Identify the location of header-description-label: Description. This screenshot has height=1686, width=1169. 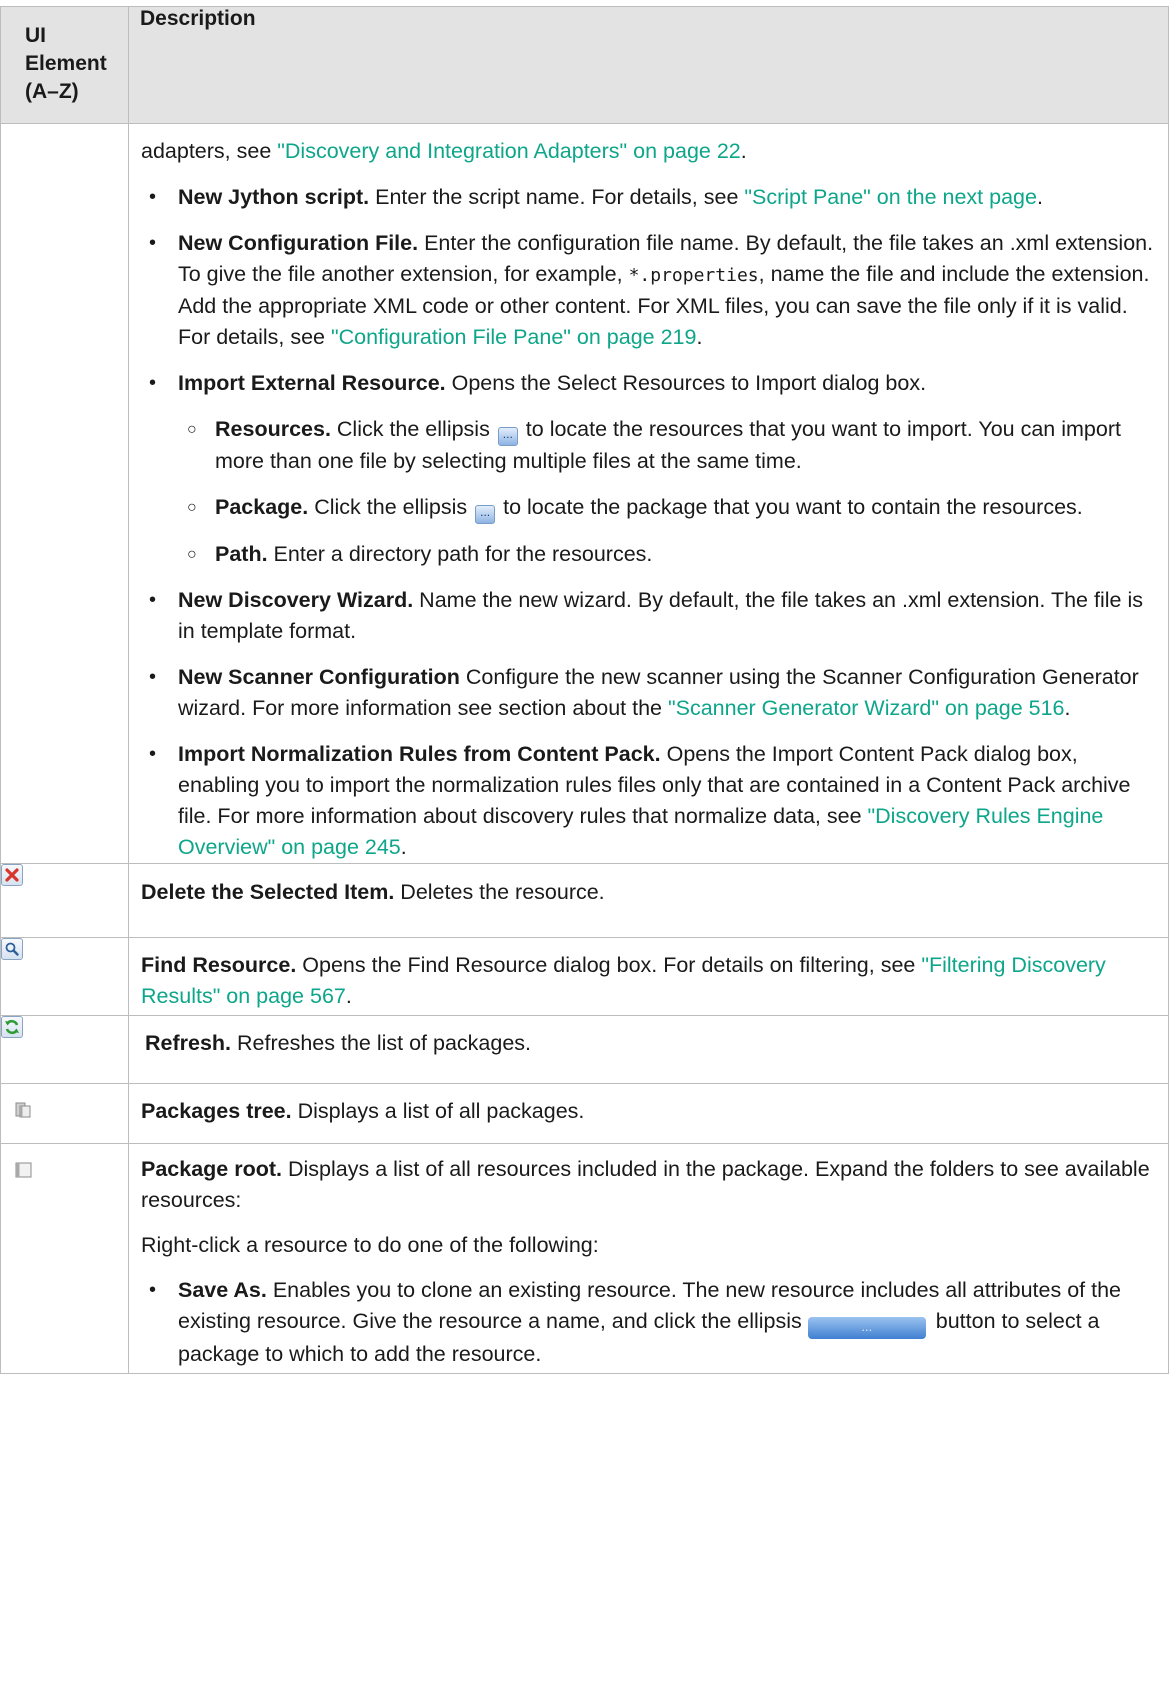
(198, 18).